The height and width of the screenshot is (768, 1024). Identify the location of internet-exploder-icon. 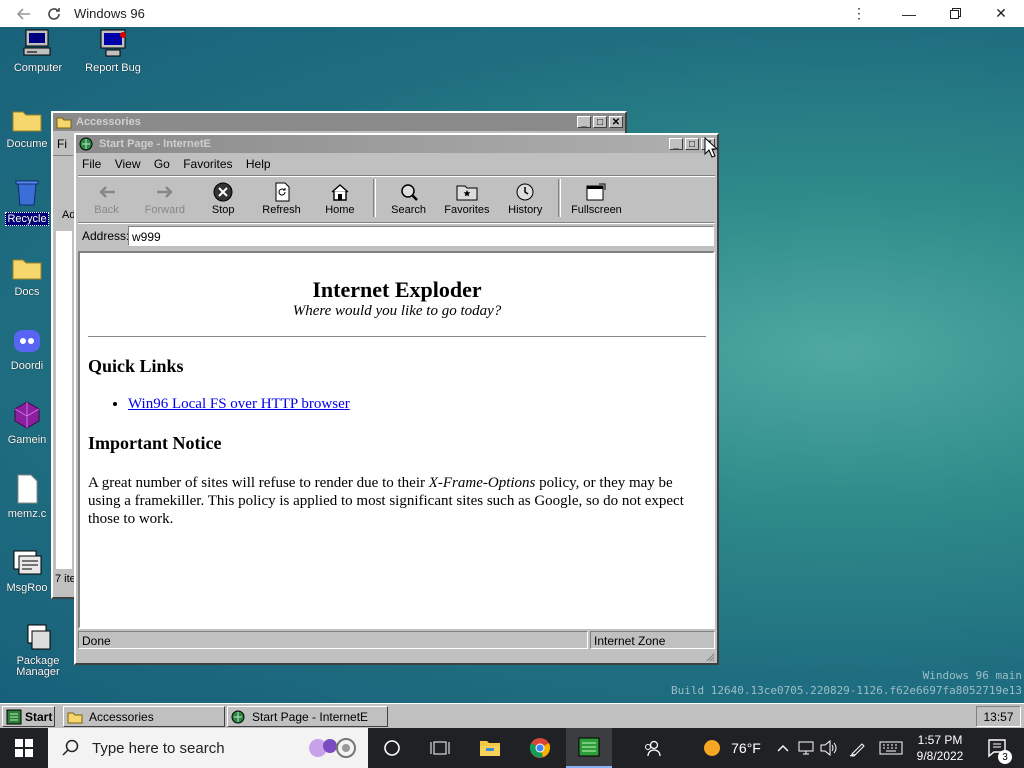
(239, 717).